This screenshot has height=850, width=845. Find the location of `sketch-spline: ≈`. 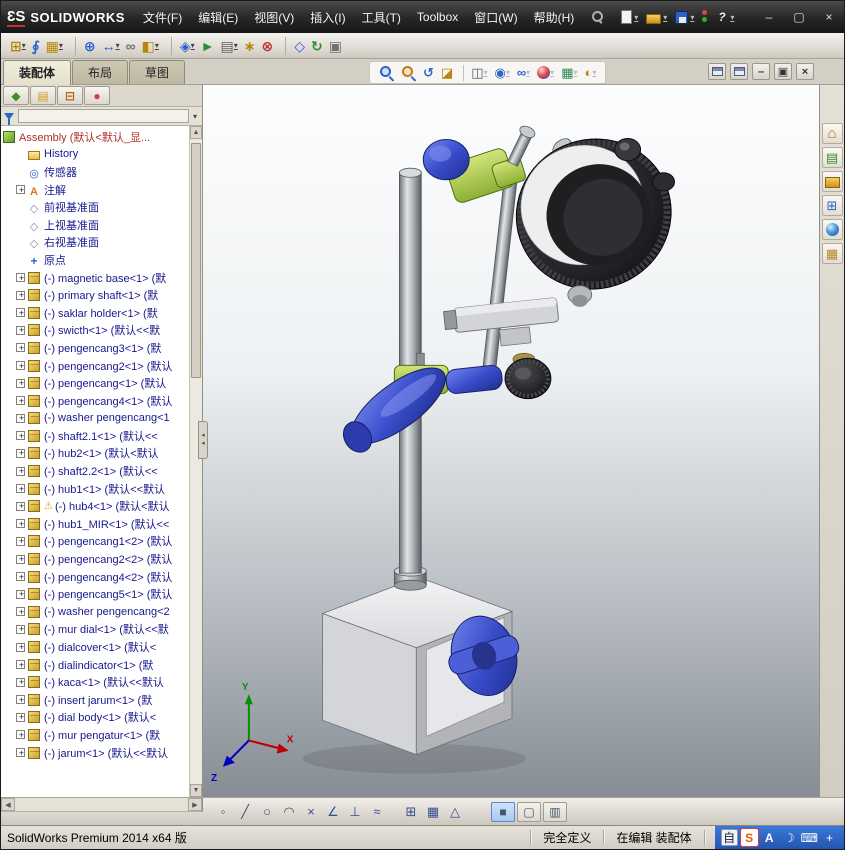

sketch-spline: ≈ is located at coordinates (377, 812).